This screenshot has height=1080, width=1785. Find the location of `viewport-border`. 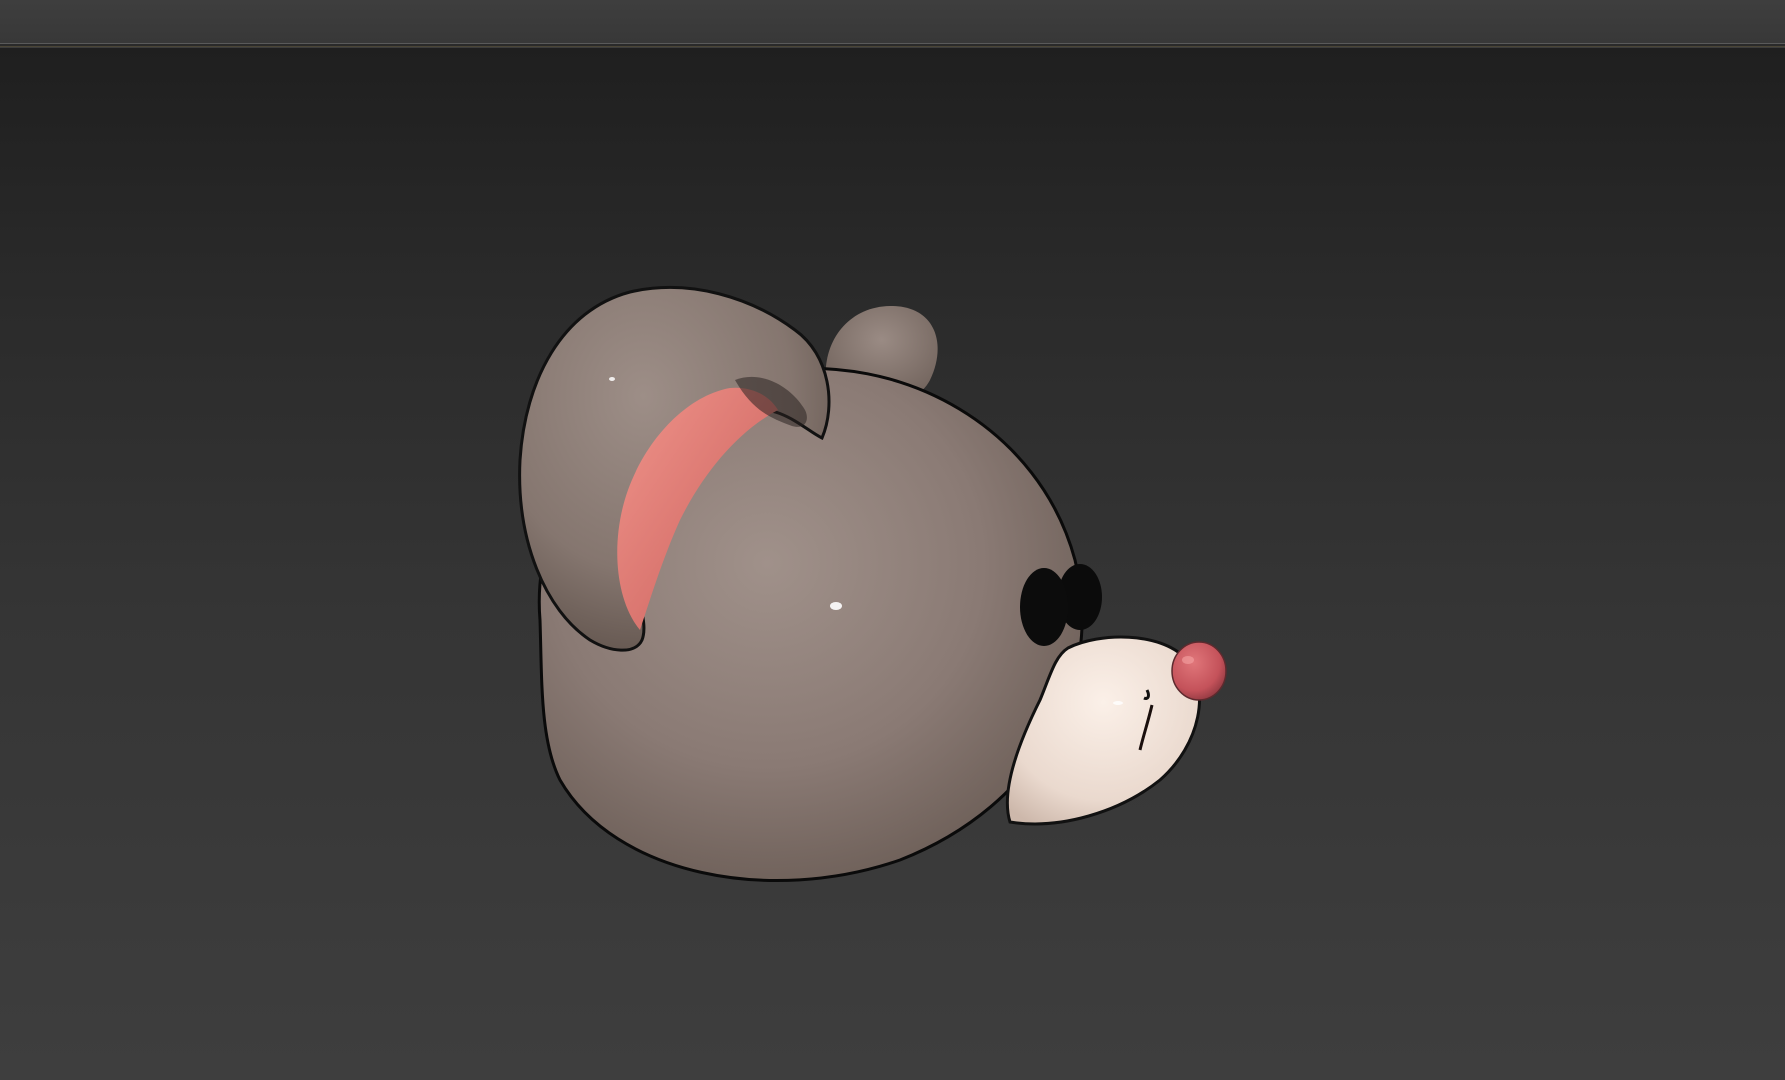

viewport-border is located at coordinates (892, 45).